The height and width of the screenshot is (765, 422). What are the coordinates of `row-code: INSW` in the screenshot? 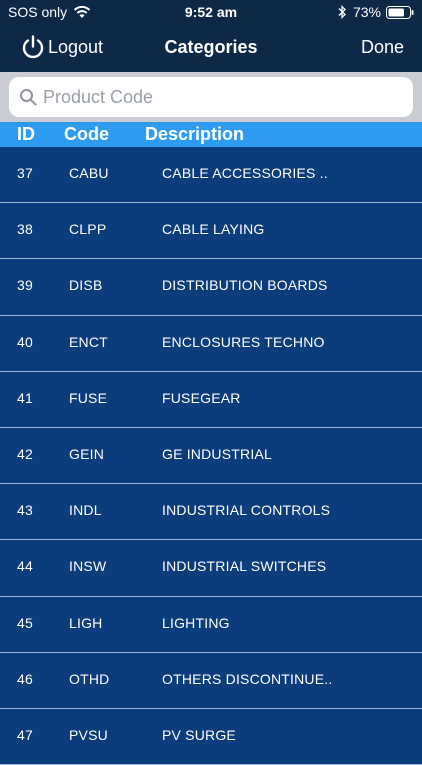 It's located at (88, 566).